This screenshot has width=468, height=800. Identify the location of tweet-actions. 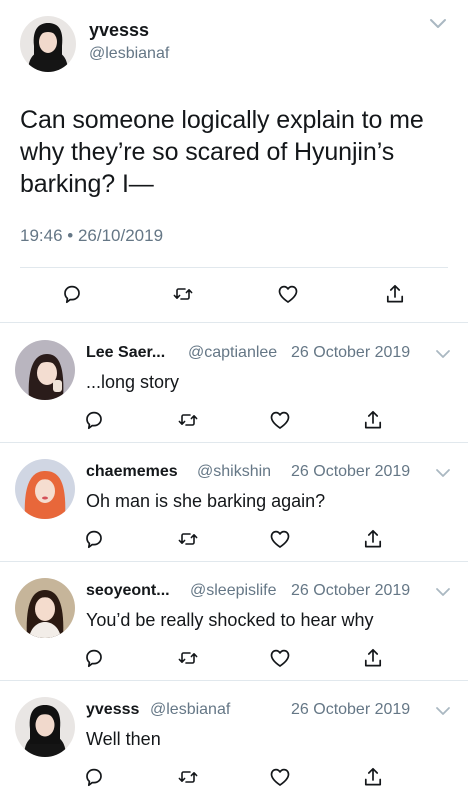
(234, 295).